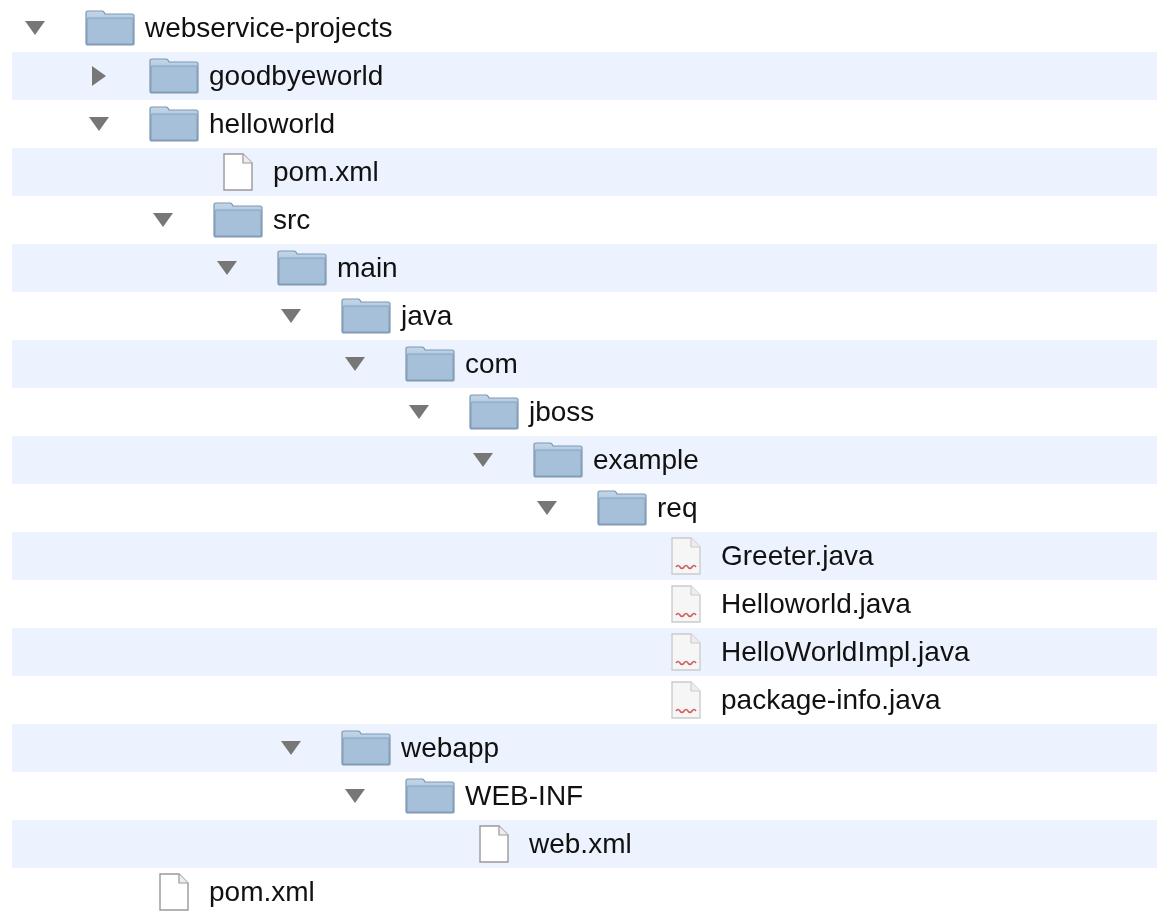 The image size is (1157, 912). I want to click on tree-row: package-info.java, so click(584, 700).